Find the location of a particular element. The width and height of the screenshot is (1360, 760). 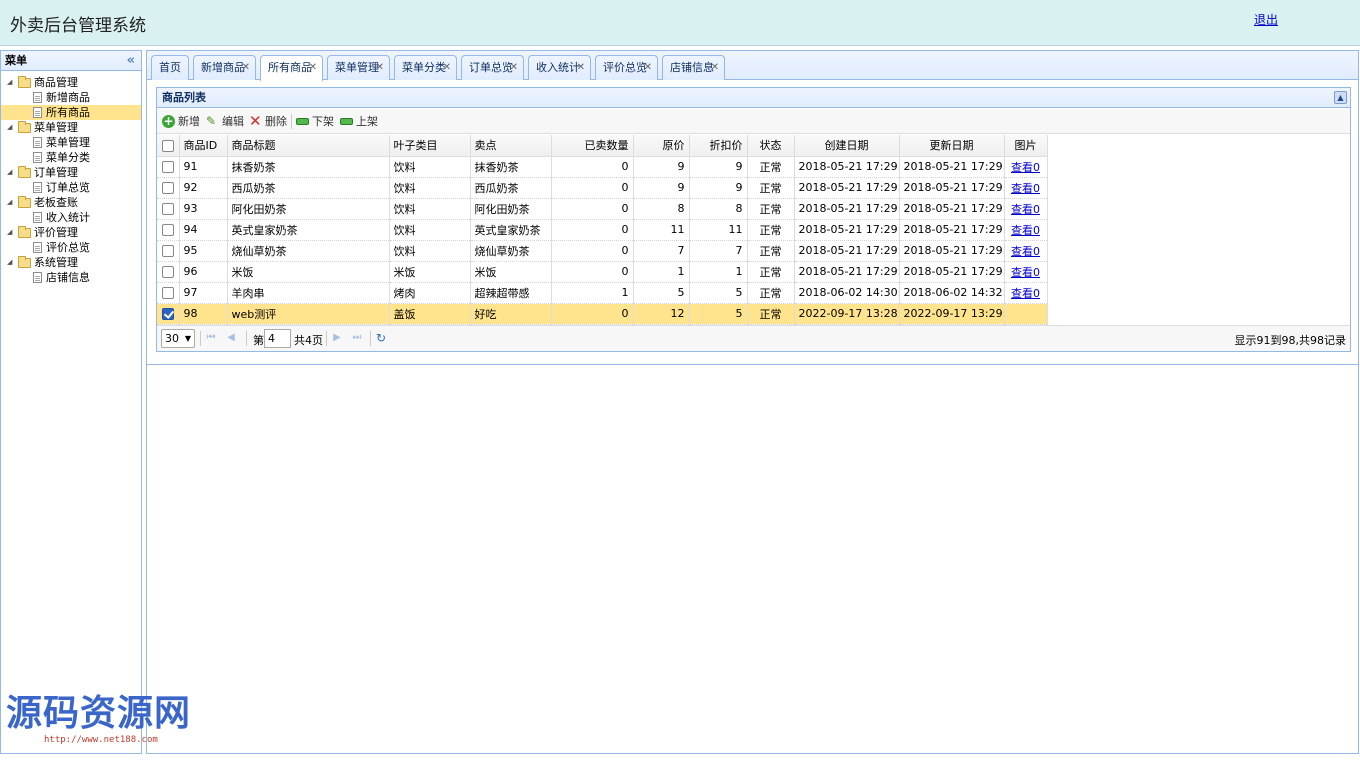

tree-leaf: 菜单管理 is located at coordinates (71, 142).